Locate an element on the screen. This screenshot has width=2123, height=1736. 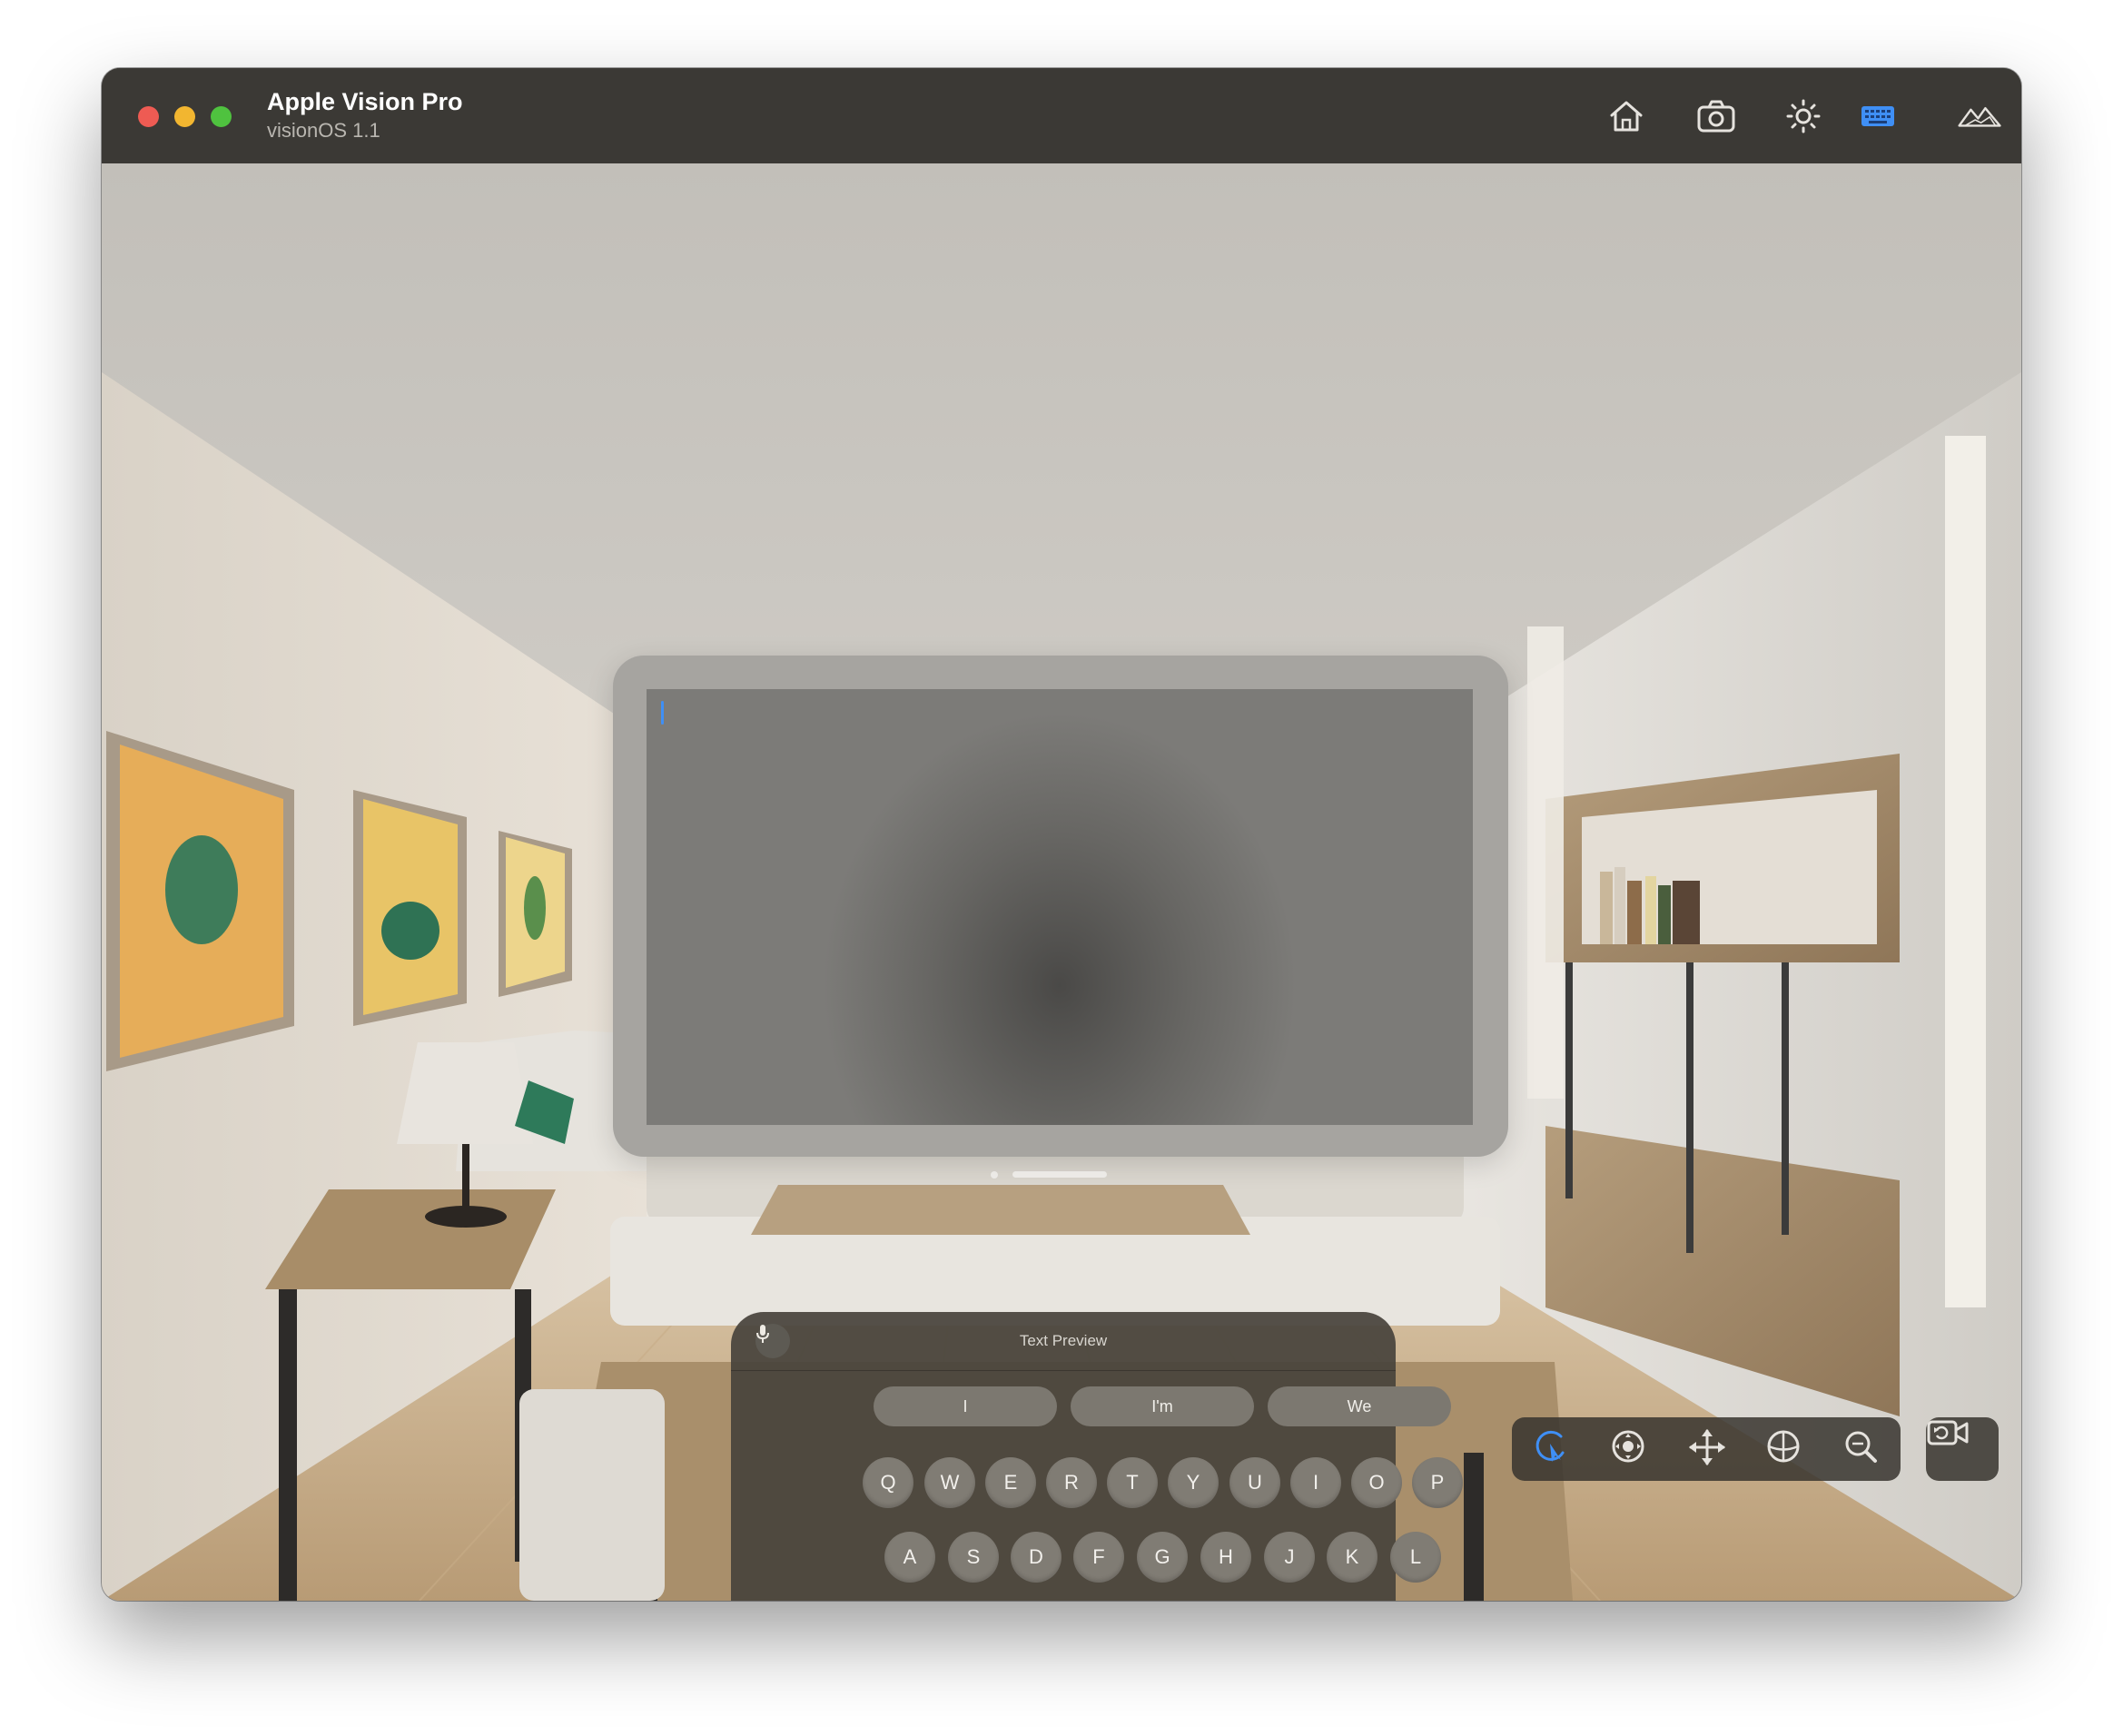
key-k: K is located at coordinates (1352, 1557).